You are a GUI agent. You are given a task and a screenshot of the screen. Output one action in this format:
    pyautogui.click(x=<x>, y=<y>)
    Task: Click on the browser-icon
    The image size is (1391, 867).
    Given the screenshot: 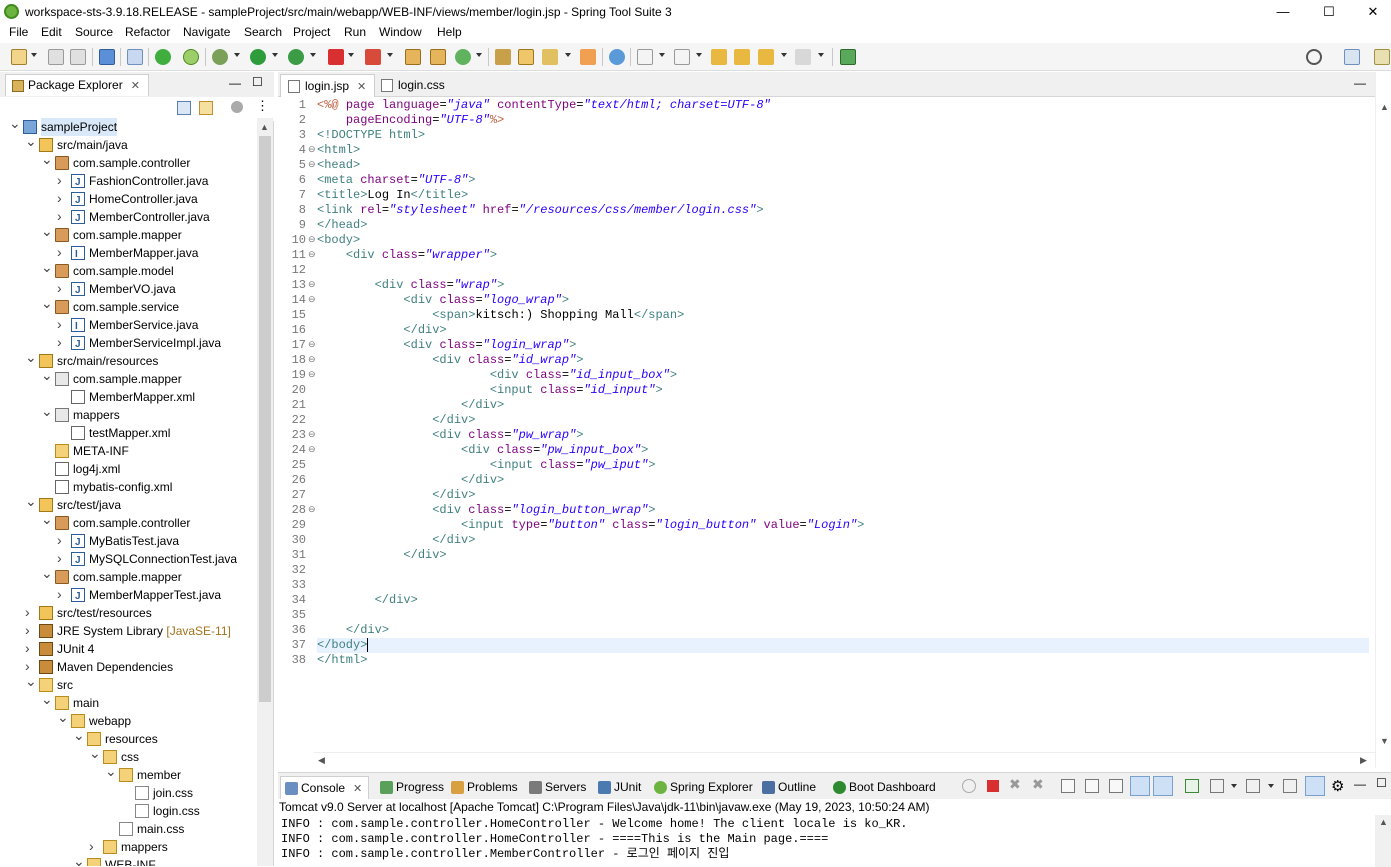 What is the action you would take?
    pyautogui.click(x=617, y=57)
    